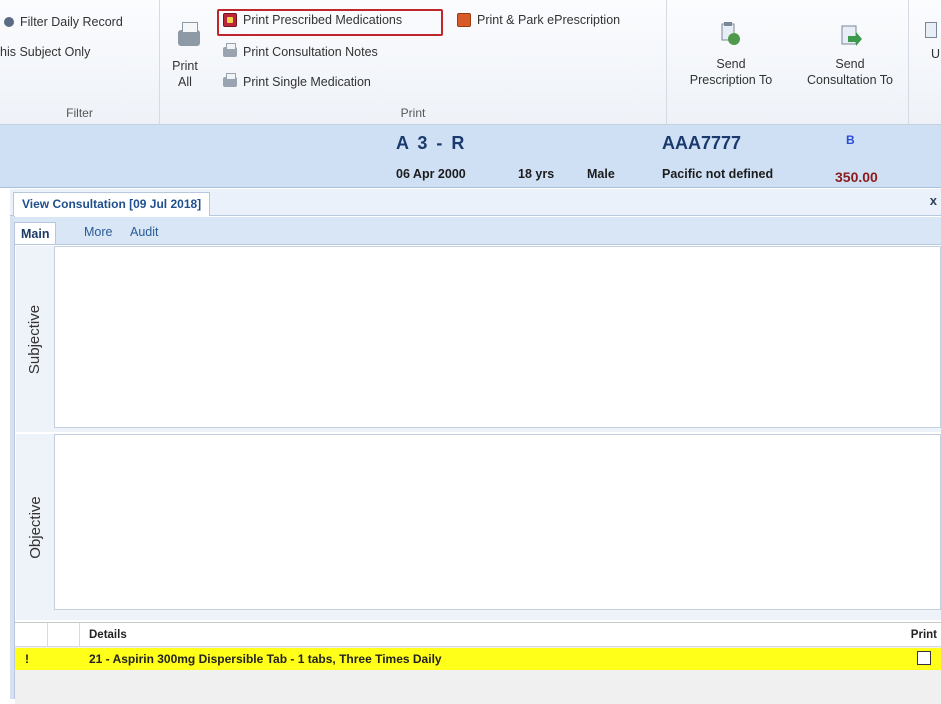  I want to click on filter-group-label: Filter, so click(79, 113).